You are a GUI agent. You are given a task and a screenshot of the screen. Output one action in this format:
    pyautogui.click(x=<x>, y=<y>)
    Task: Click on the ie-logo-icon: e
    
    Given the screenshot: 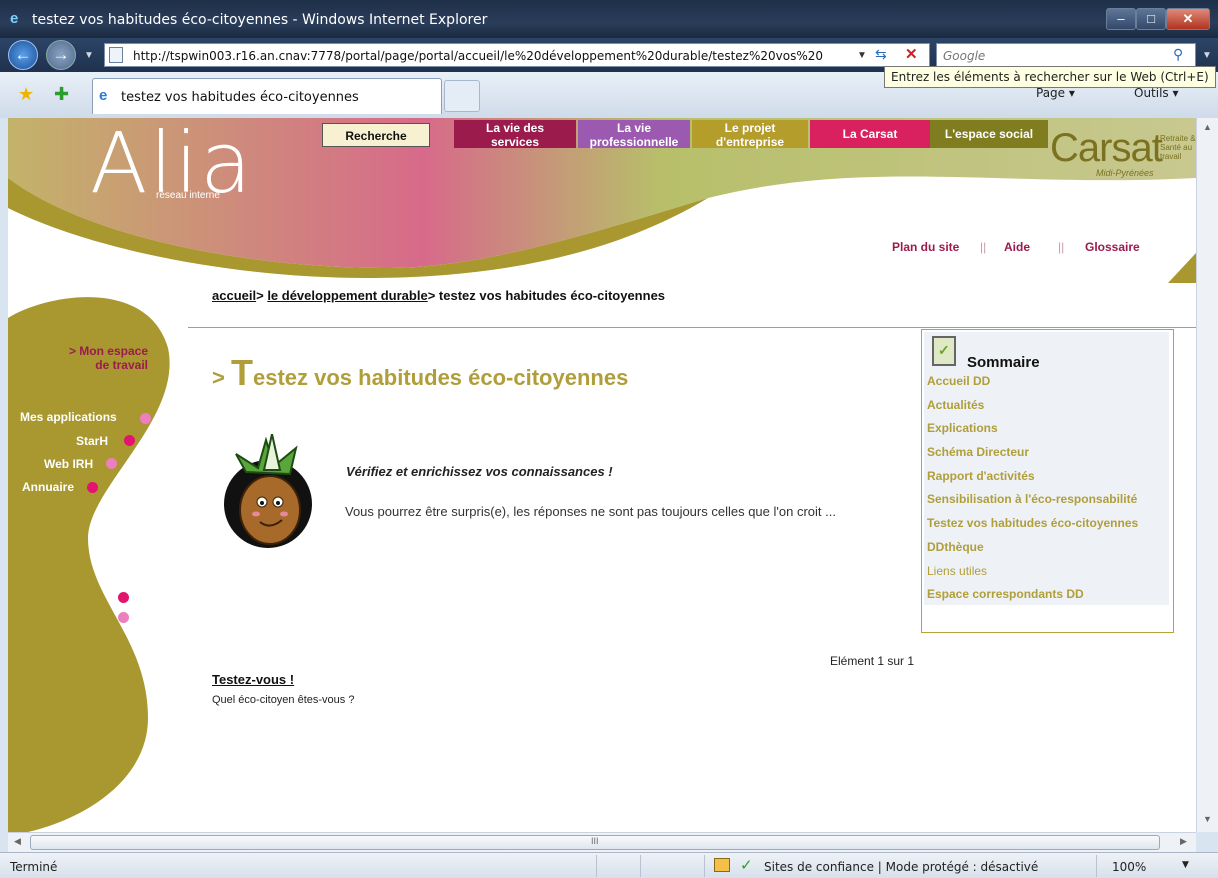 What is the action you would take?
    pyautogui.click(x=14, y=18)
    